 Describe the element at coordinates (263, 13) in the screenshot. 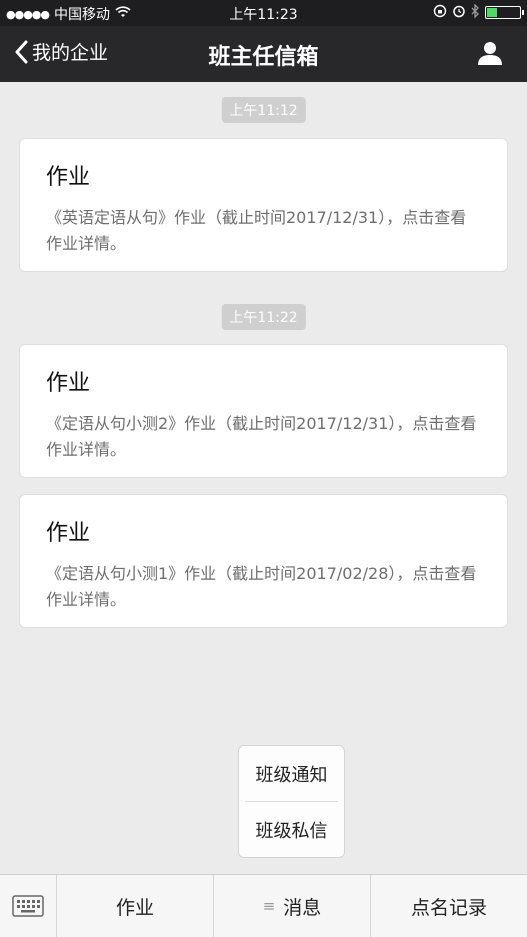

I see `status-bar: ●●●●● 中国移动 上午11:23` at that location.